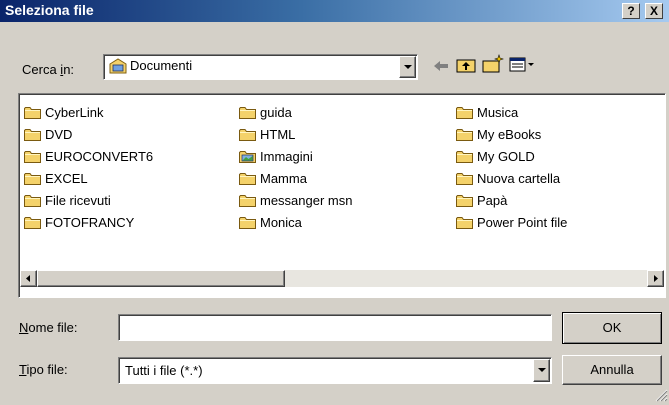 The image size is (669, 405). I want to click on new-folder-icon, so click(493, 65).